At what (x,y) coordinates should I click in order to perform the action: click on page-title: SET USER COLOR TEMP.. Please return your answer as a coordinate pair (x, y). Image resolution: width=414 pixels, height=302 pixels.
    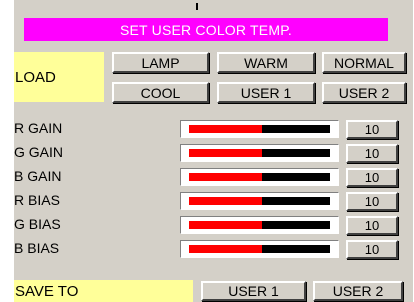
    Looking at the image, I should click on (206, 29).